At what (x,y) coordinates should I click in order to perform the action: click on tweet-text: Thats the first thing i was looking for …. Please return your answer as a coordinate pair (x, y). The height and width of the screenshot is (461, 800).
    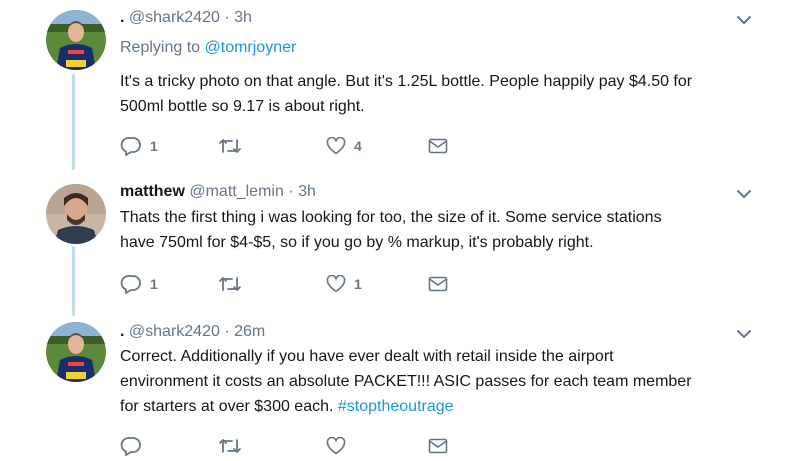
    Looking at the image, I should click on (445, 230).